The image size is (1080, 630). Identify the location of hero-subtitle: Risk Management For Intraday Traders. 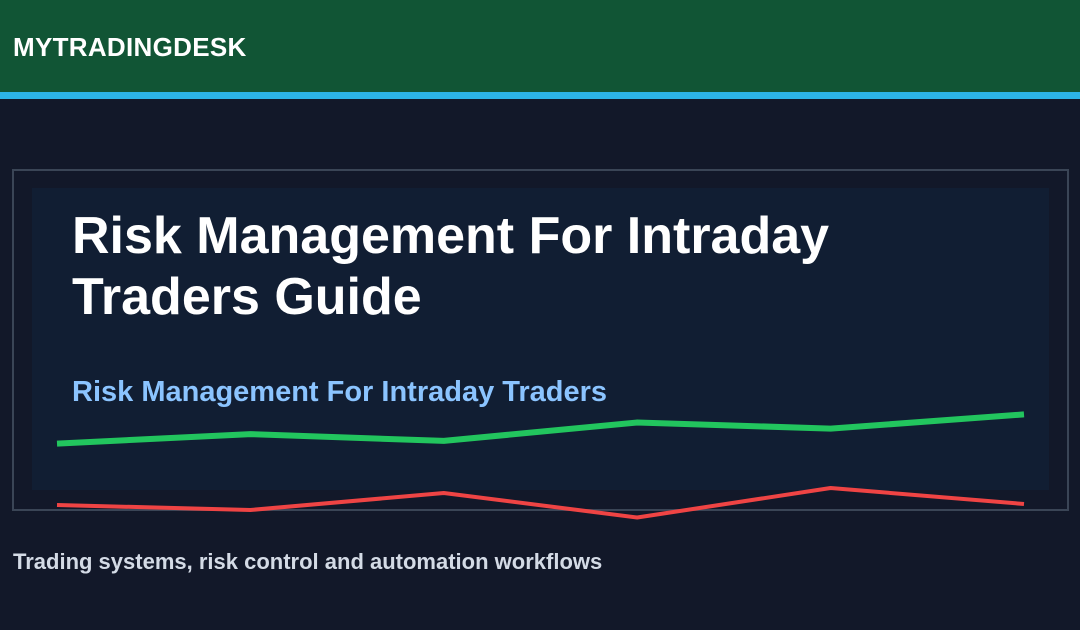
(340, 392).